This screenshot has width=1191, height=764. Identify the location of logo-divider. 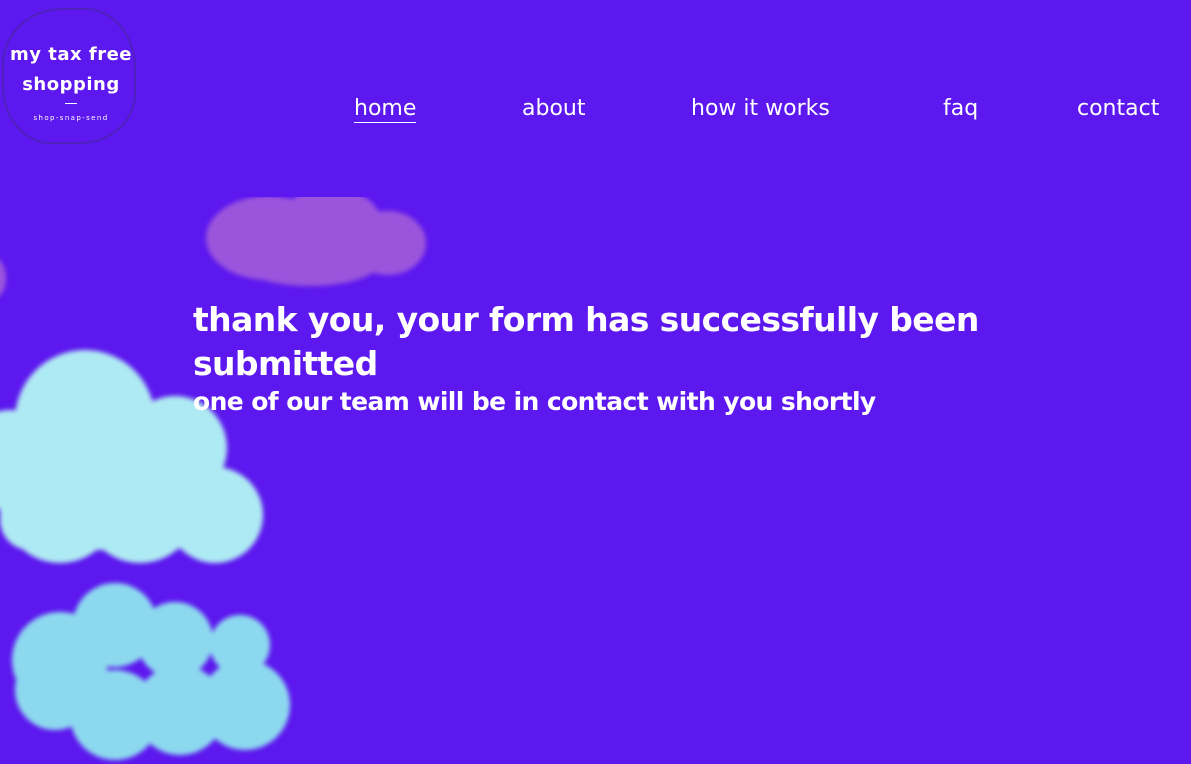
(71, 103).